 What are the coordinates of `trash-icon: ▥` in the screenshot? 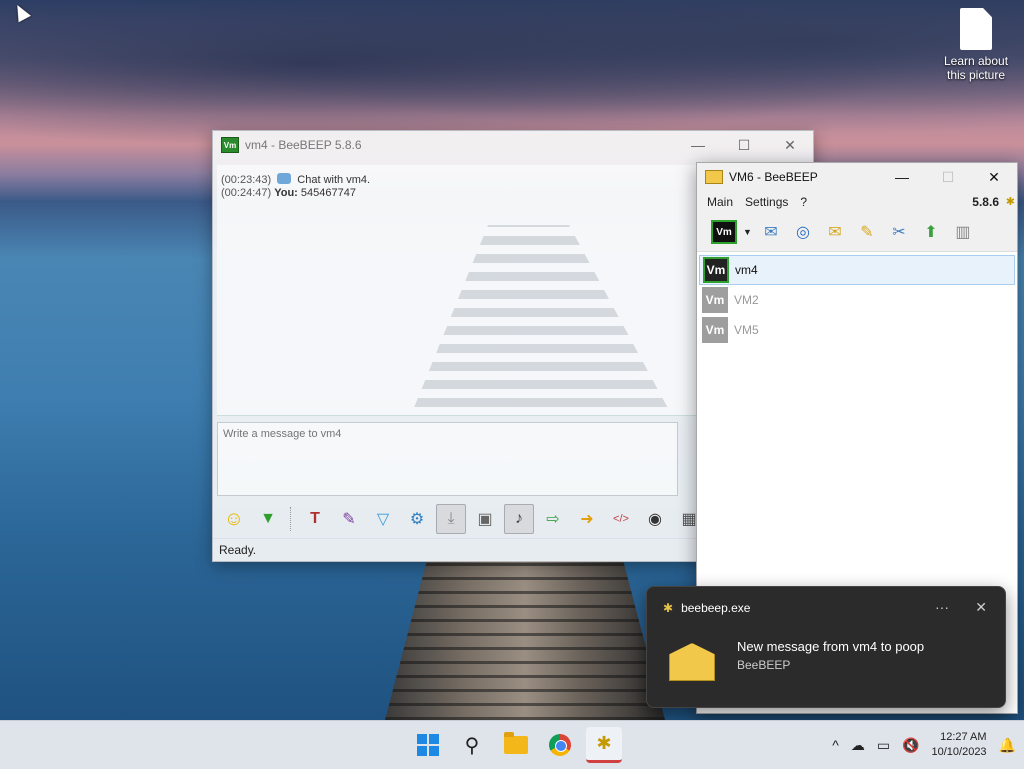 It's located at (963, 232).